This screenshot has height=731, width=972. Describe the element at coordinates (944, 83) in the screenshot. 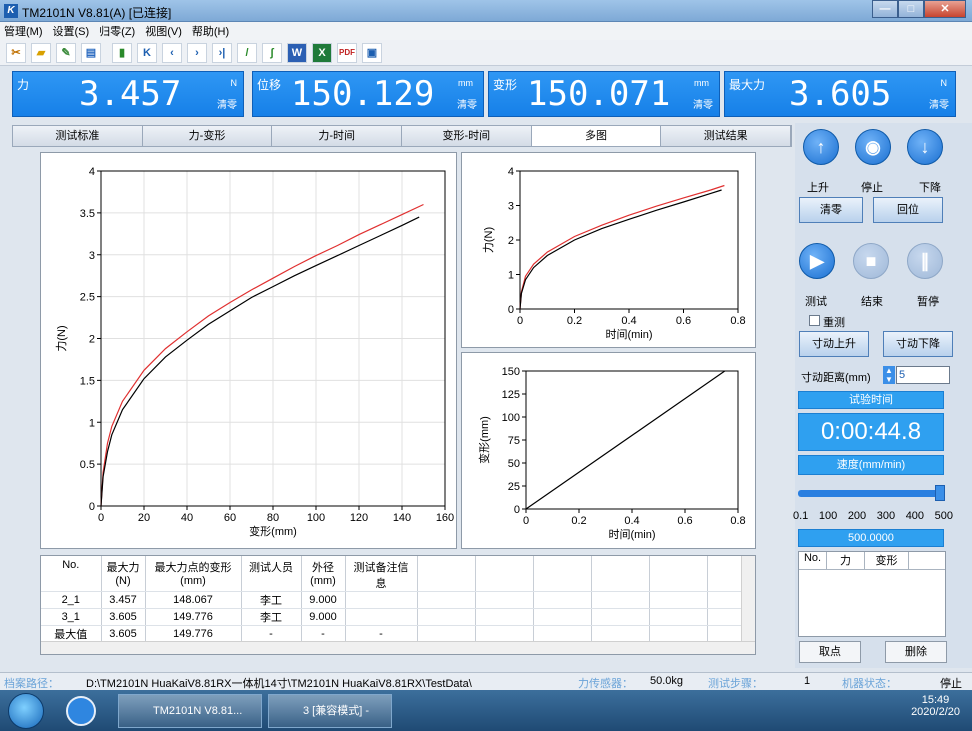

I see `maxforce-unit: N` at that location.